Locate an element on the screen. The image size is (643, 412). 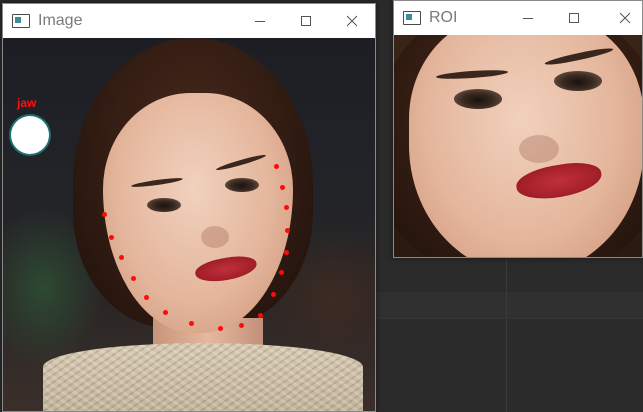
roi-left-eye is located at coordinates (478, 99).